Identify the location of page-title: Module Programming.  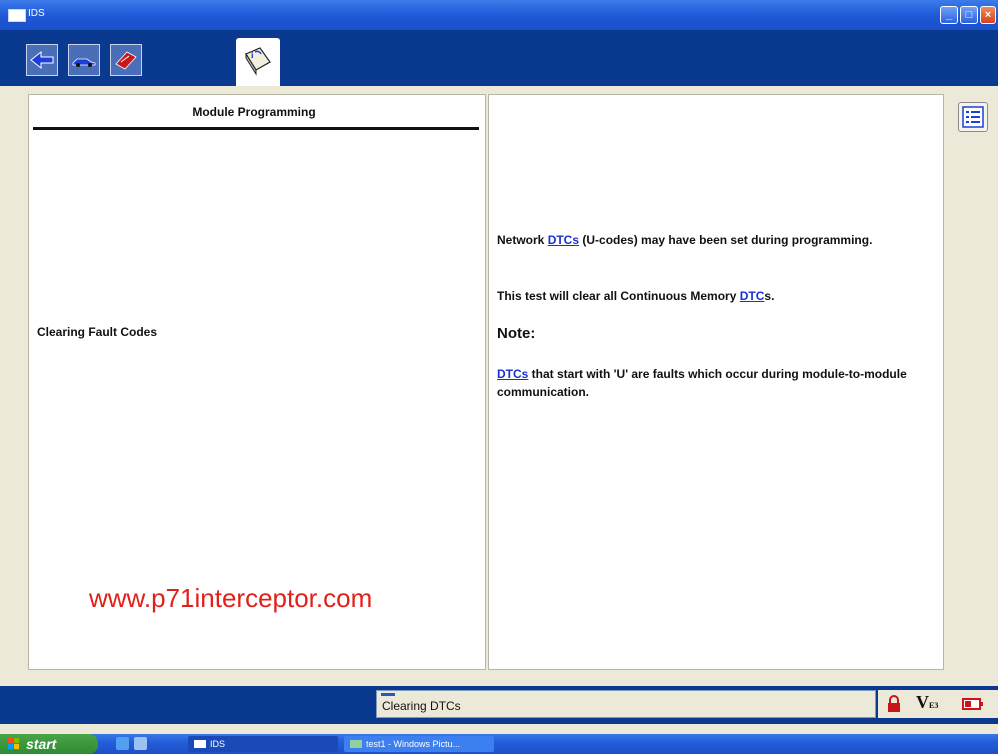
(254, 112).